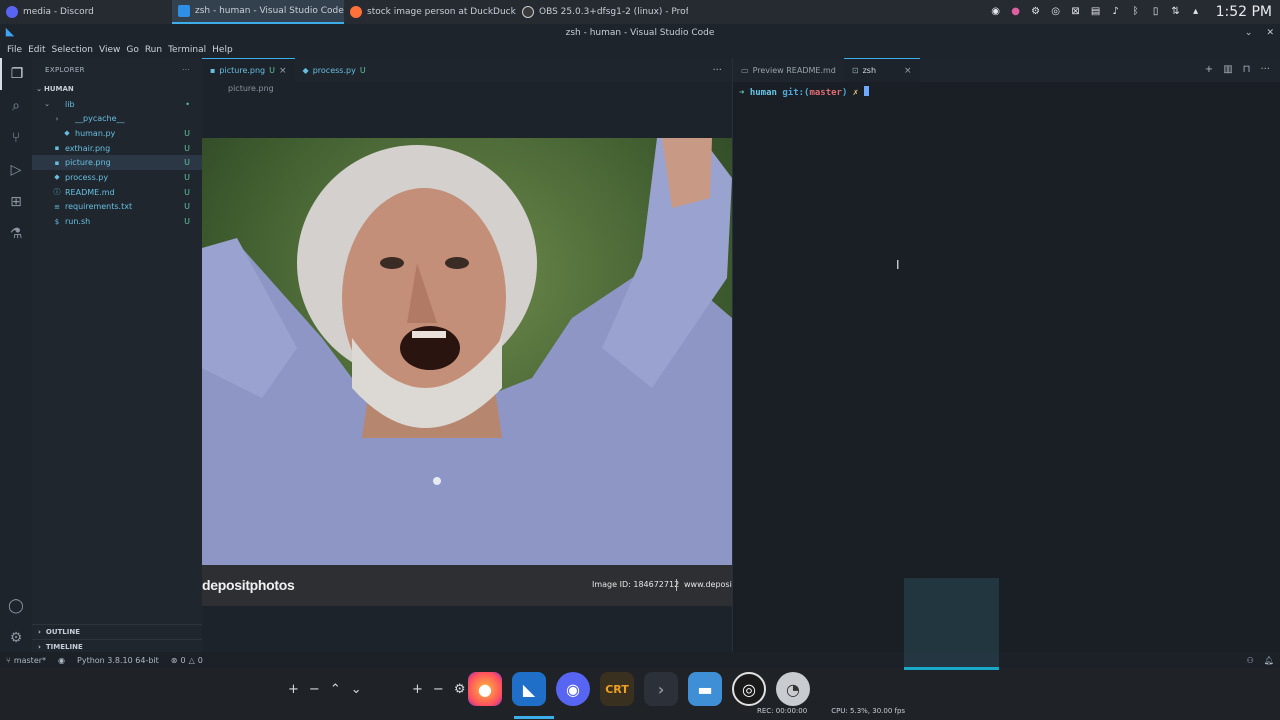  I want to click on python-interpreter: Python 3.8.10 64-bit, so click(118, 660).